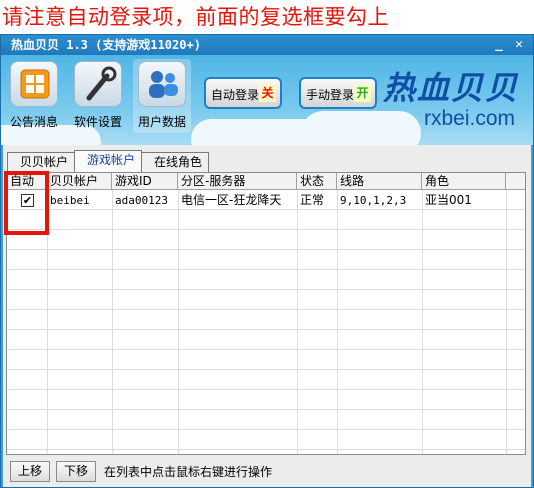  Describe the element at coordinates (195, 17) in the screenshot. I see `annotation-text: 请注意自动登录项，前面的复选框要勾上` at that location.